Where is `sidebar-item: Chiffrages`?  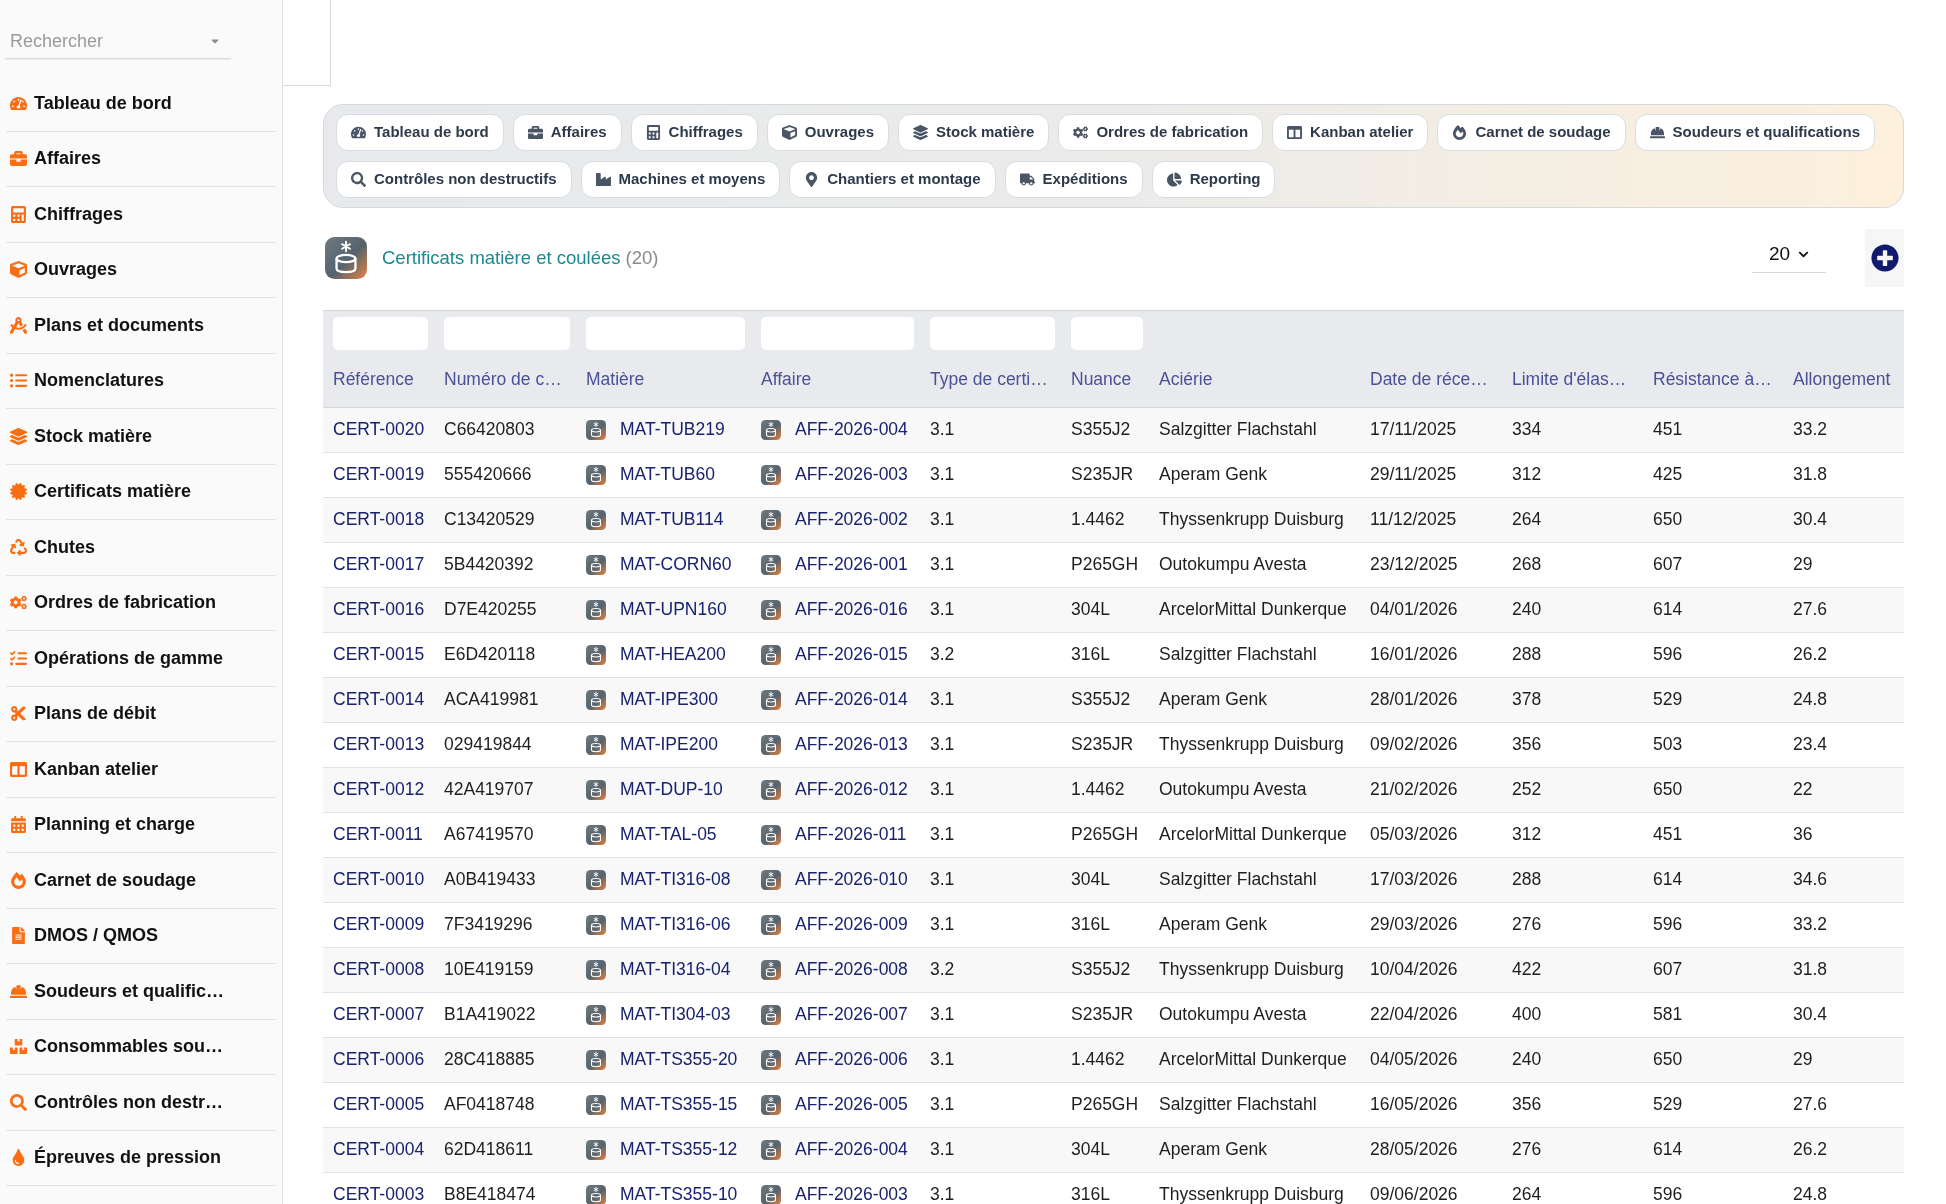 sidebar-item: Chiffrages is located at coordinates (141, 215).